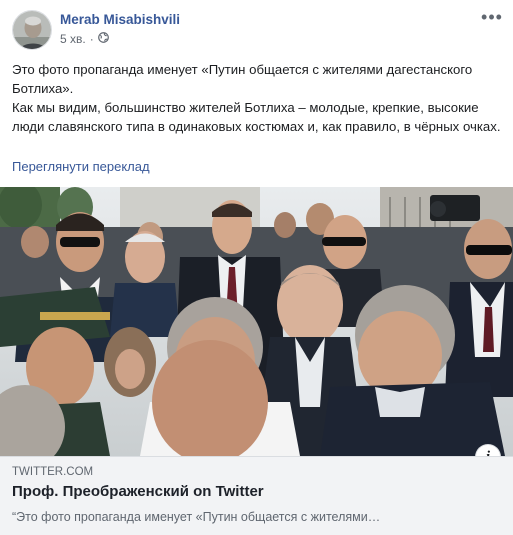 This screenshot has width=513, height=535. Describe the element at coordinates (73, 39) in the screenshot. I see `post-time: 5 хв.` at that location.